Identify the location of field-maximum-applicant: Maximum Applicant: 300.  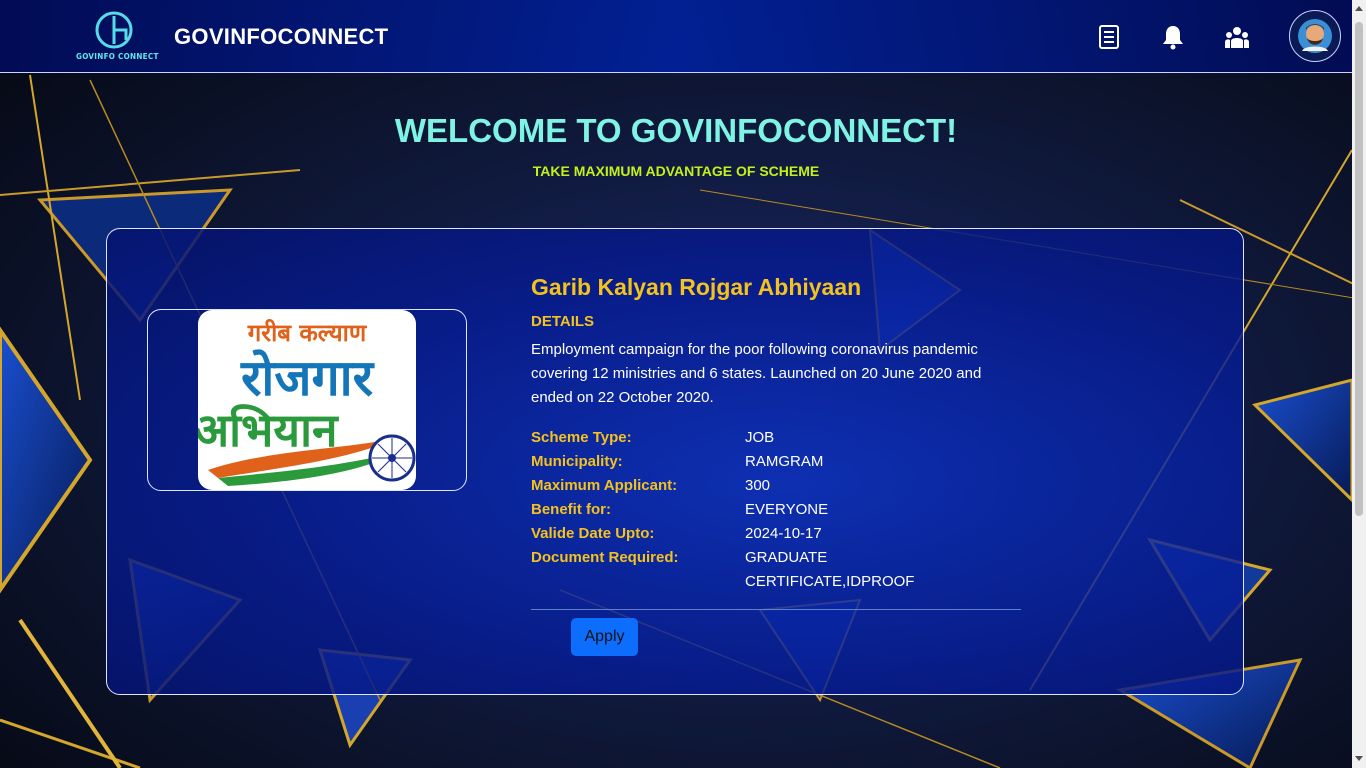
(781, 486).